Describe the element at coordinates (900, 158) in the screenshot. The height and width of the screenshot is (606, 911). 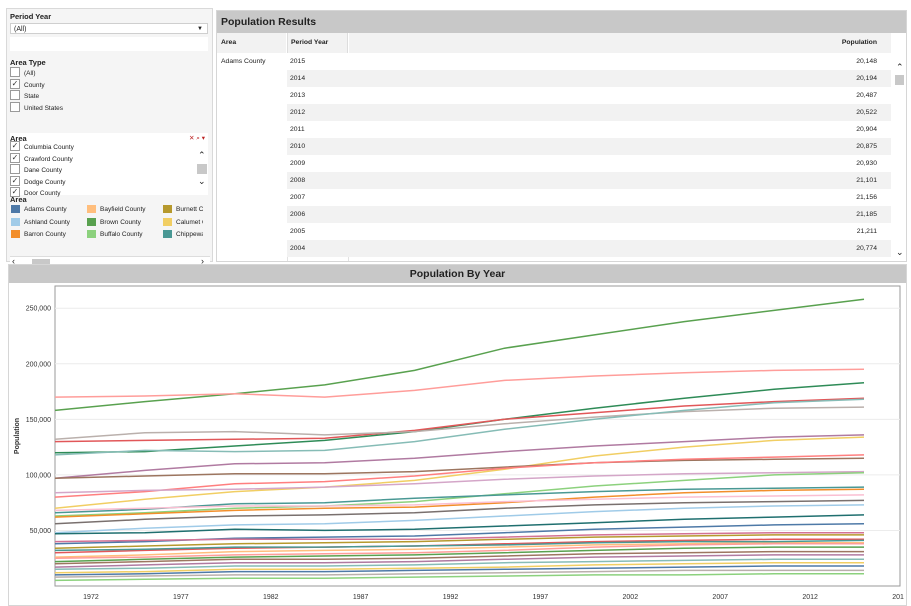
I see `table-scrollbar: ⌃ ⌄` at that location.